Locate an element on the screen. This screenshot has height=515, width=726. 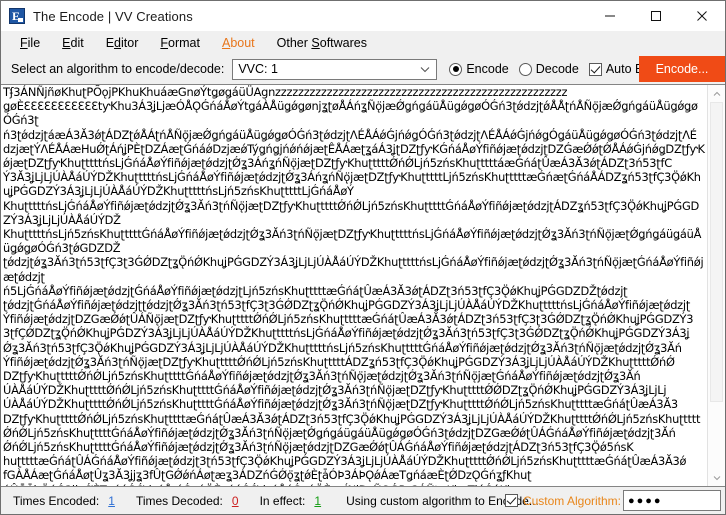
times-decoded-label: Times Decoded: is located at coordinates (179, 500).